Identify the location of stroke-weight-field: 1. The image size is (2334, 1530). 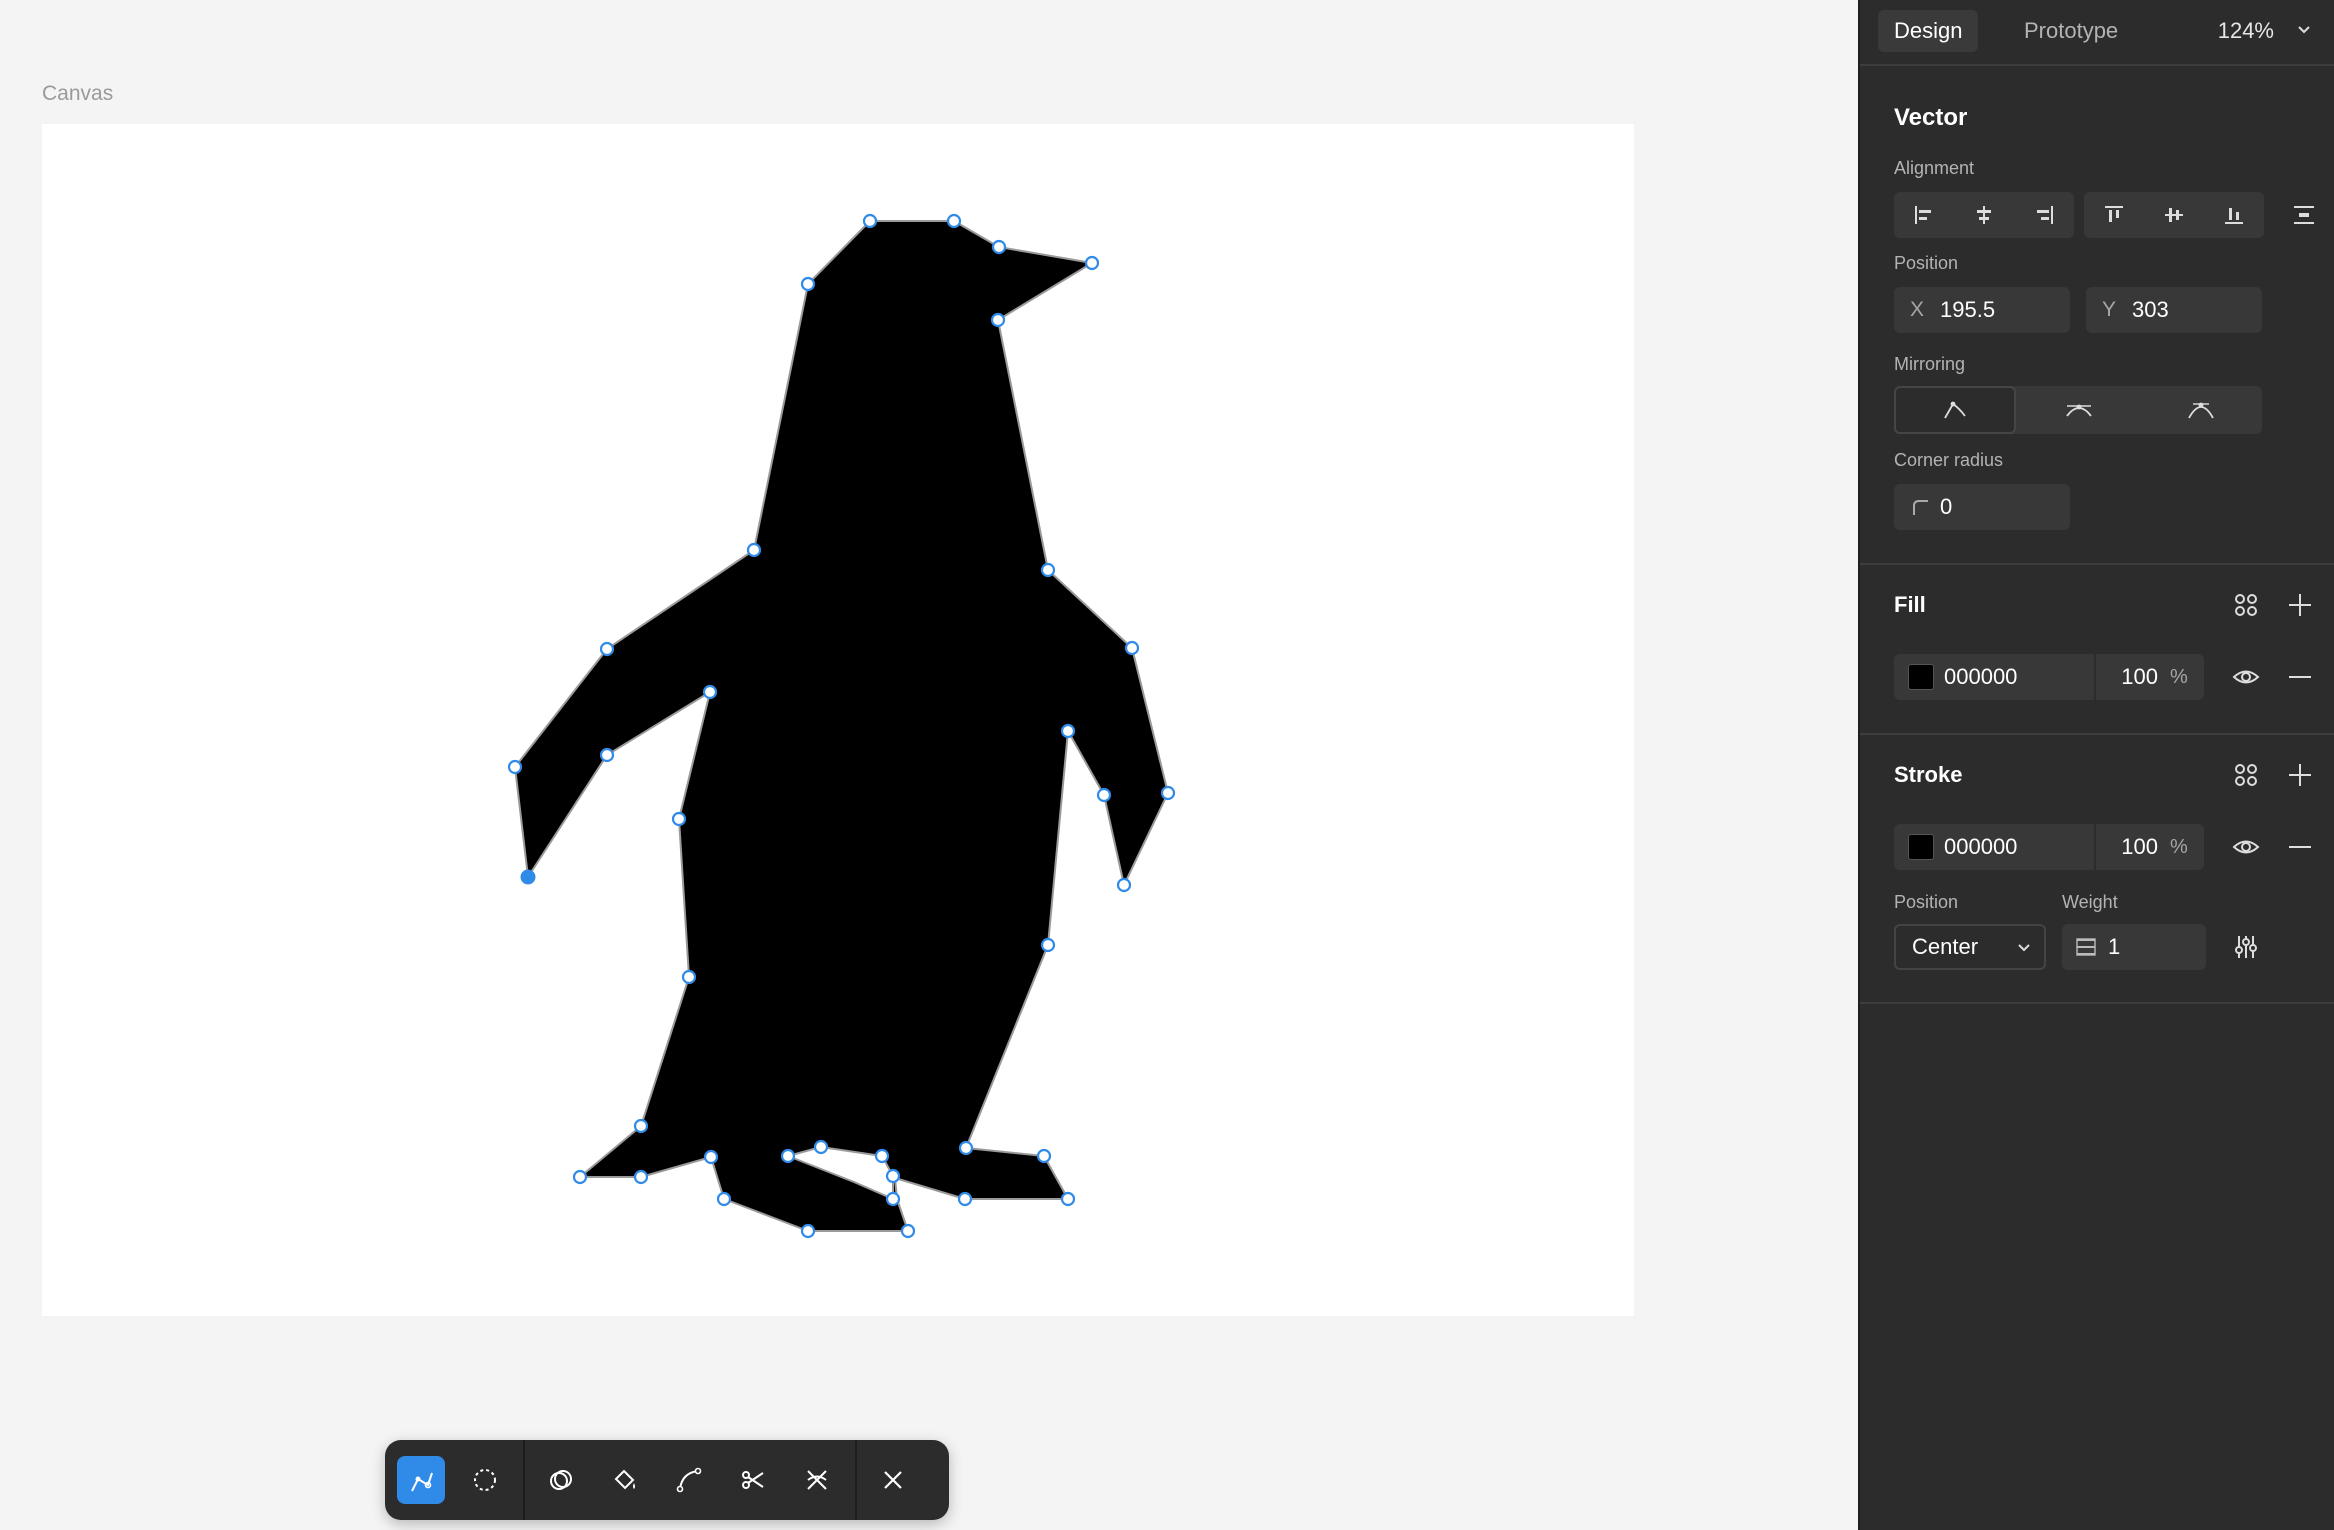
(2134, 947).